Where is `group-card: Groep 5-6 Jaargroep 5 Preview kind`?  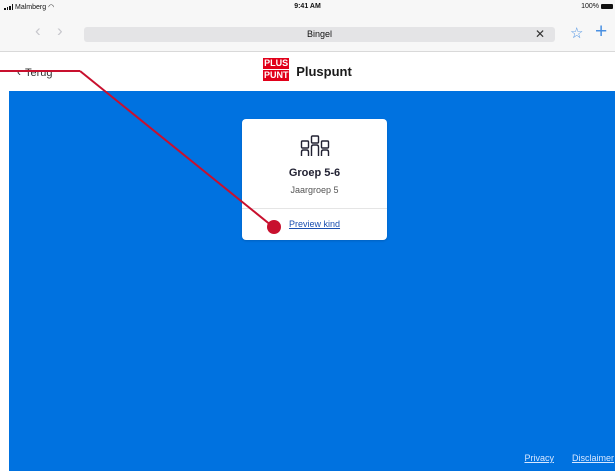
group-card: Groep 5-6 Jaargroep 5 Preview kind is located at coordinates (314, 179).